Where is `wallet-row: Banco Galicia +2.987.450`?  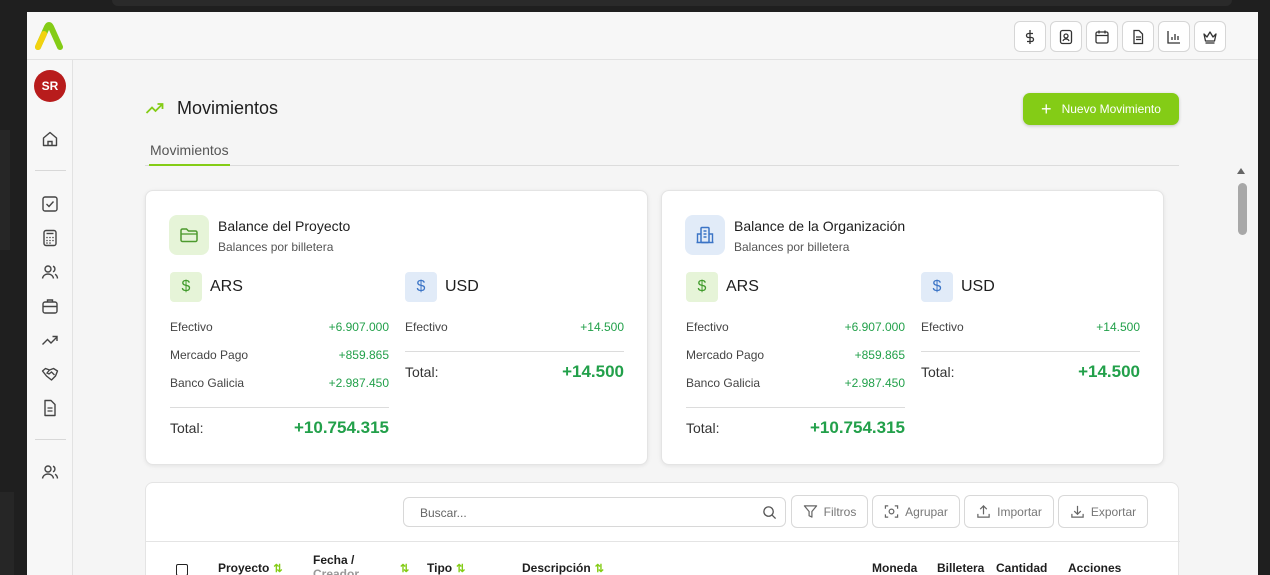 wallet-row: Banco Galicia +2.987.450 is located at coordinates (795, 383).